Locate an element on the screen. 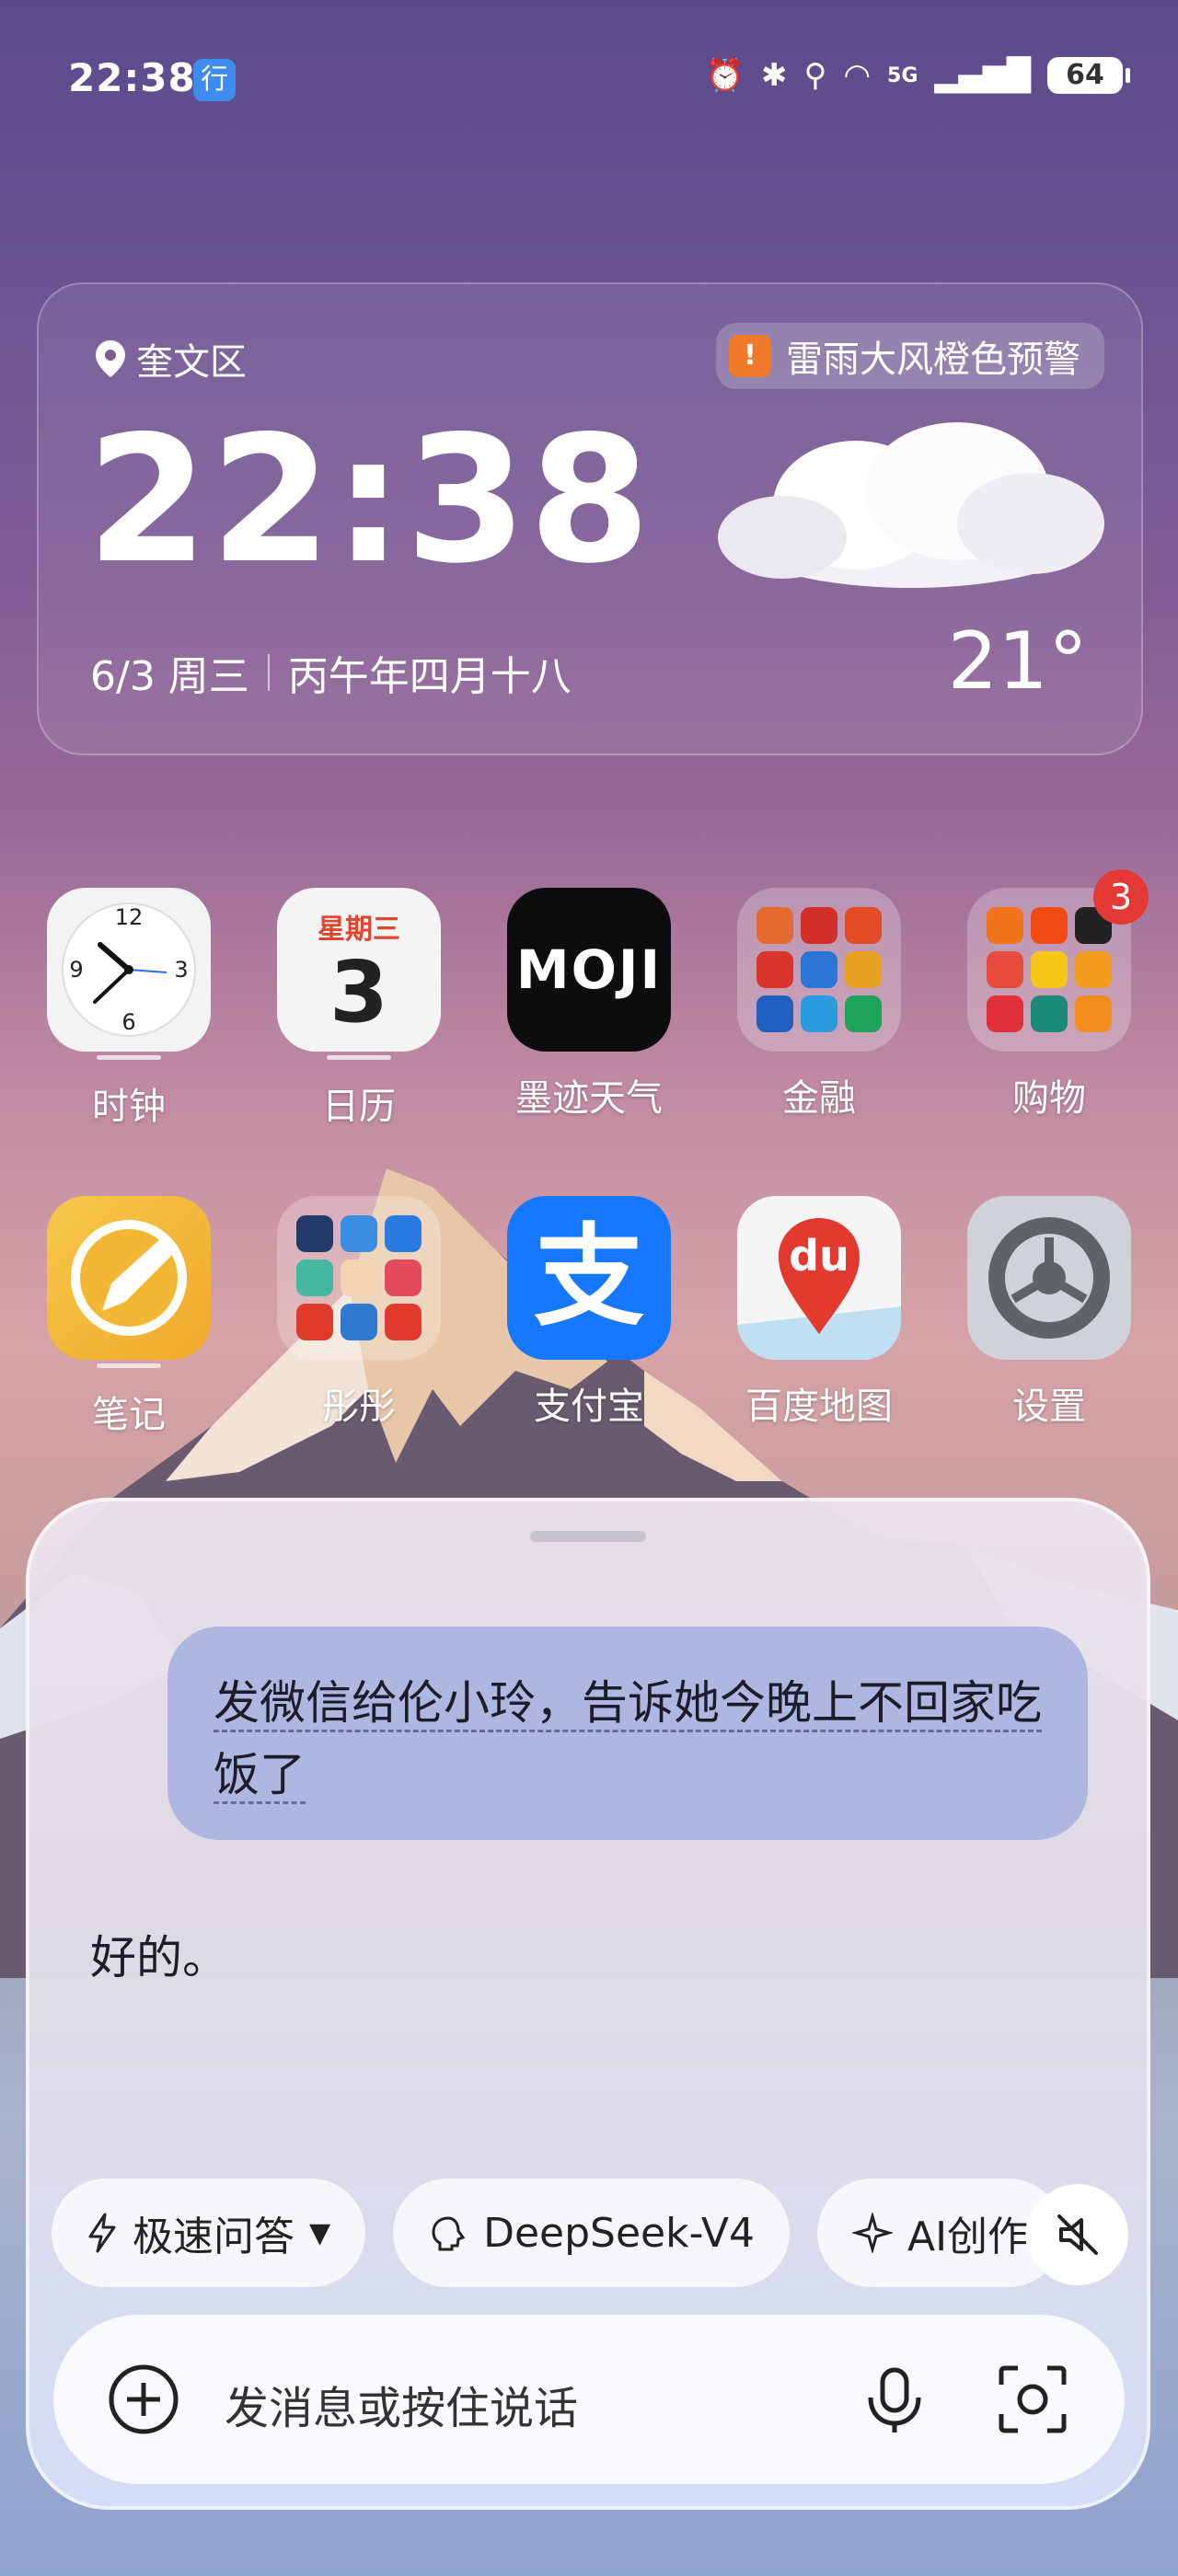 The height and width of the screenshot is (2576, 1178). app-label: 彤彤 is located at coordinates (359, 1407).